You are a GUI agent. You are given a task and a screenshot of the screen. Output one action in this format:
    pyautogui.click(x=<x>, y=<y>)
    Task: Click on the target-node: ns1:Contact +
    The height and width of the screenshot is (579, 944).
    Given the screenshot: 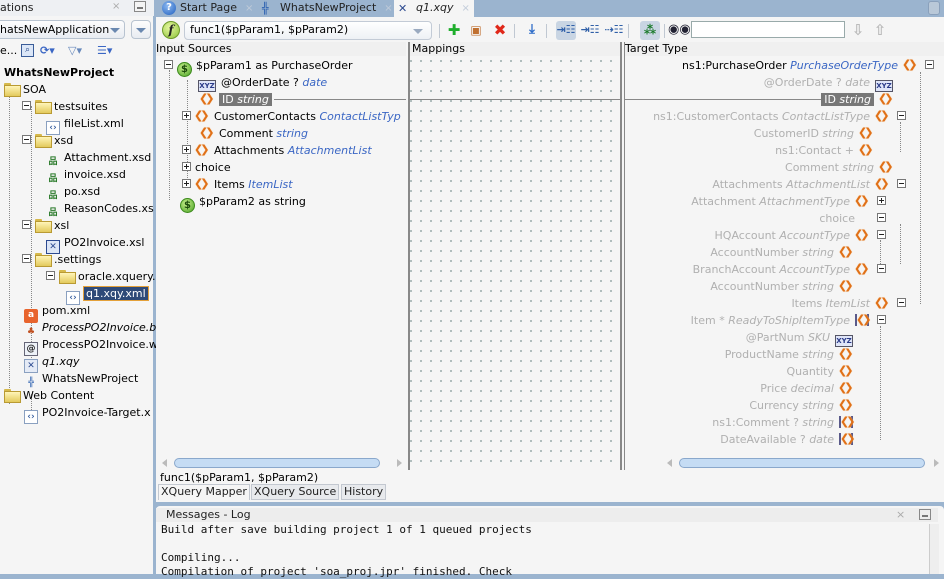 What is the action you would take?
    pyautogui.click(x=832, y=150)
    